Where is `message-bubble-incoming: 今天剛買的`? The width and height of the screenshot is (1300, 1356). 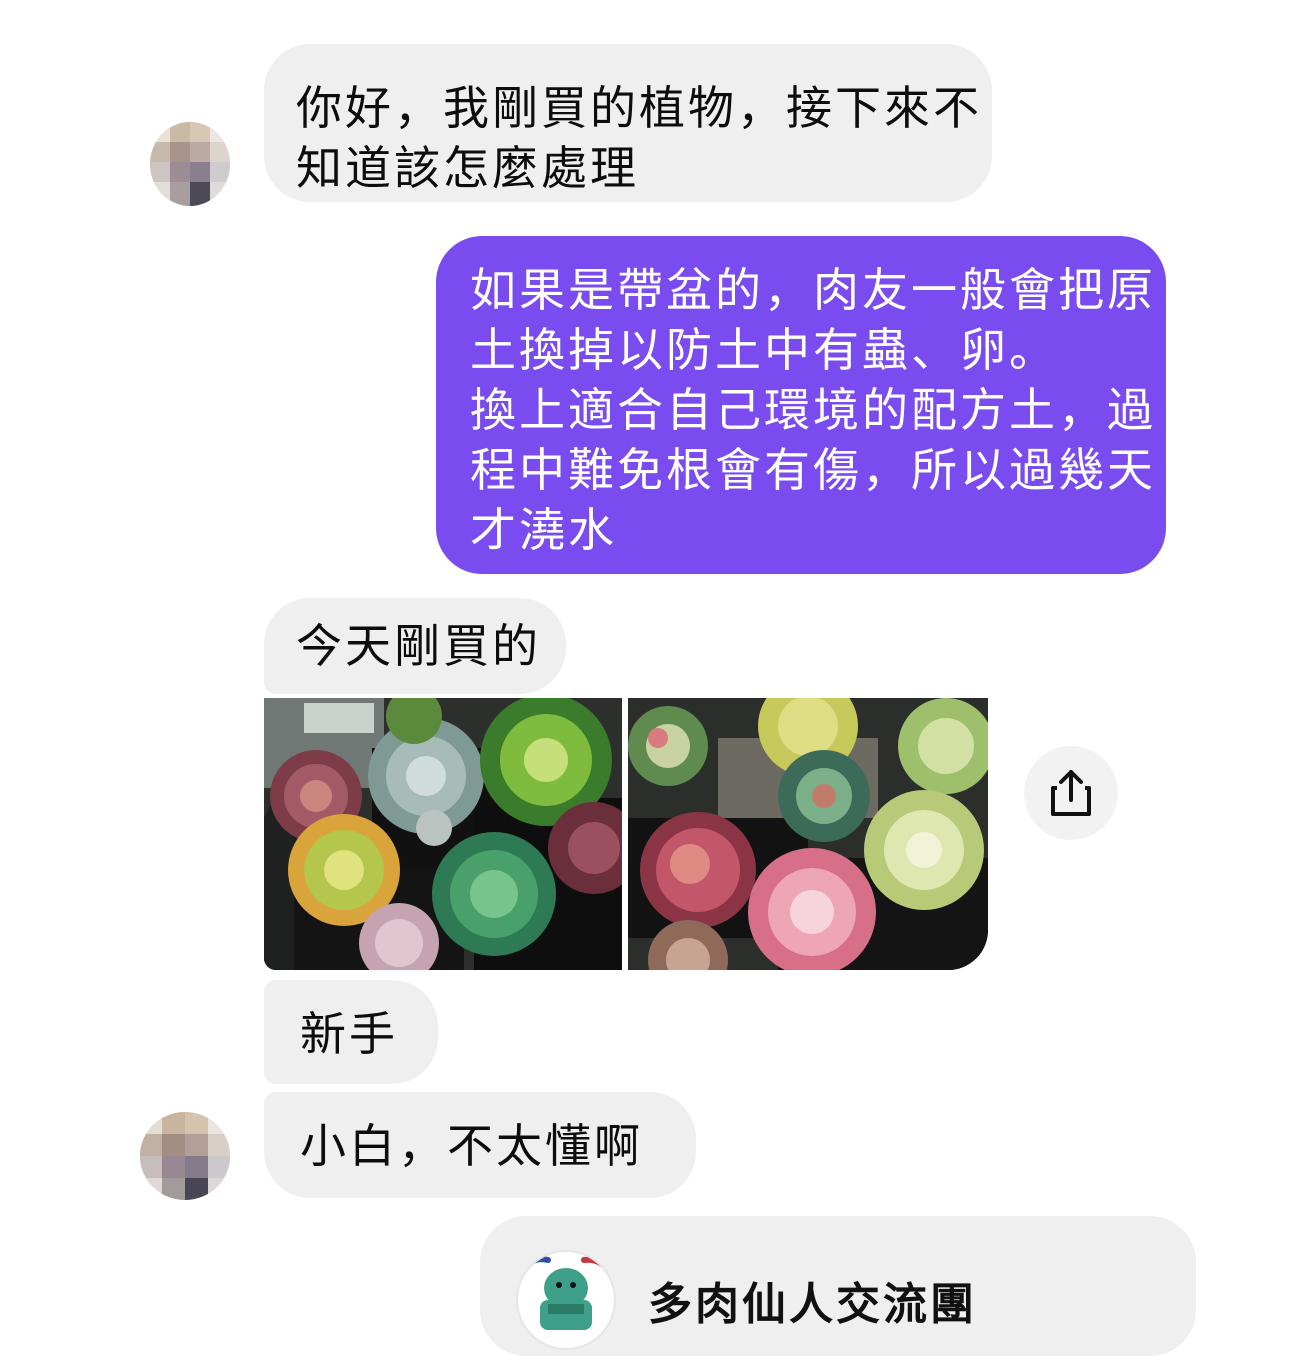 message-bubble-incoming: 今天剛買的 is located at coordinates (415, 646).